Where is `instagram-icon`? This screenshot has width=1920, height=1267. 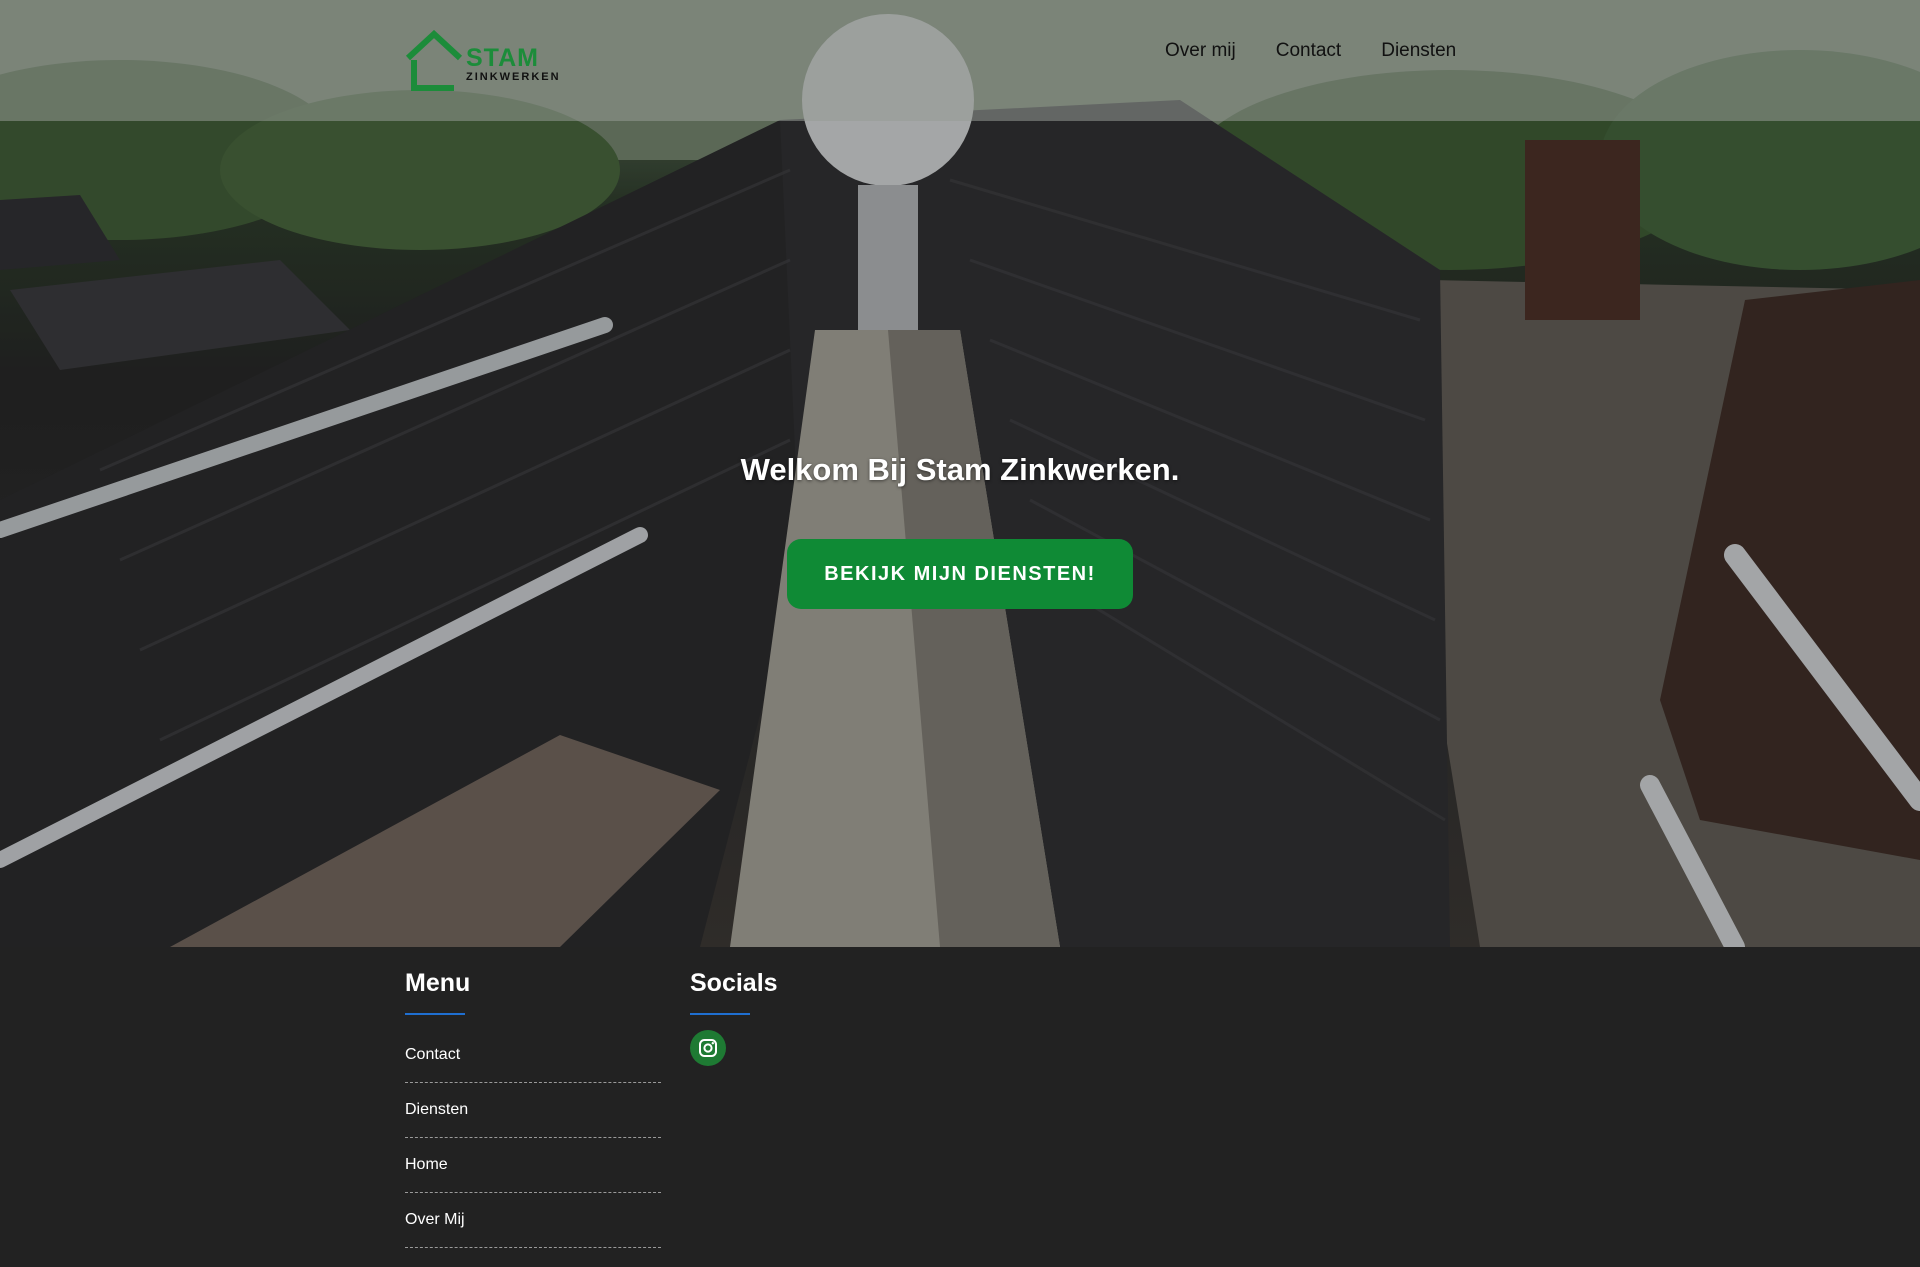
instagram-icon is located at coordinates (708, 1048).